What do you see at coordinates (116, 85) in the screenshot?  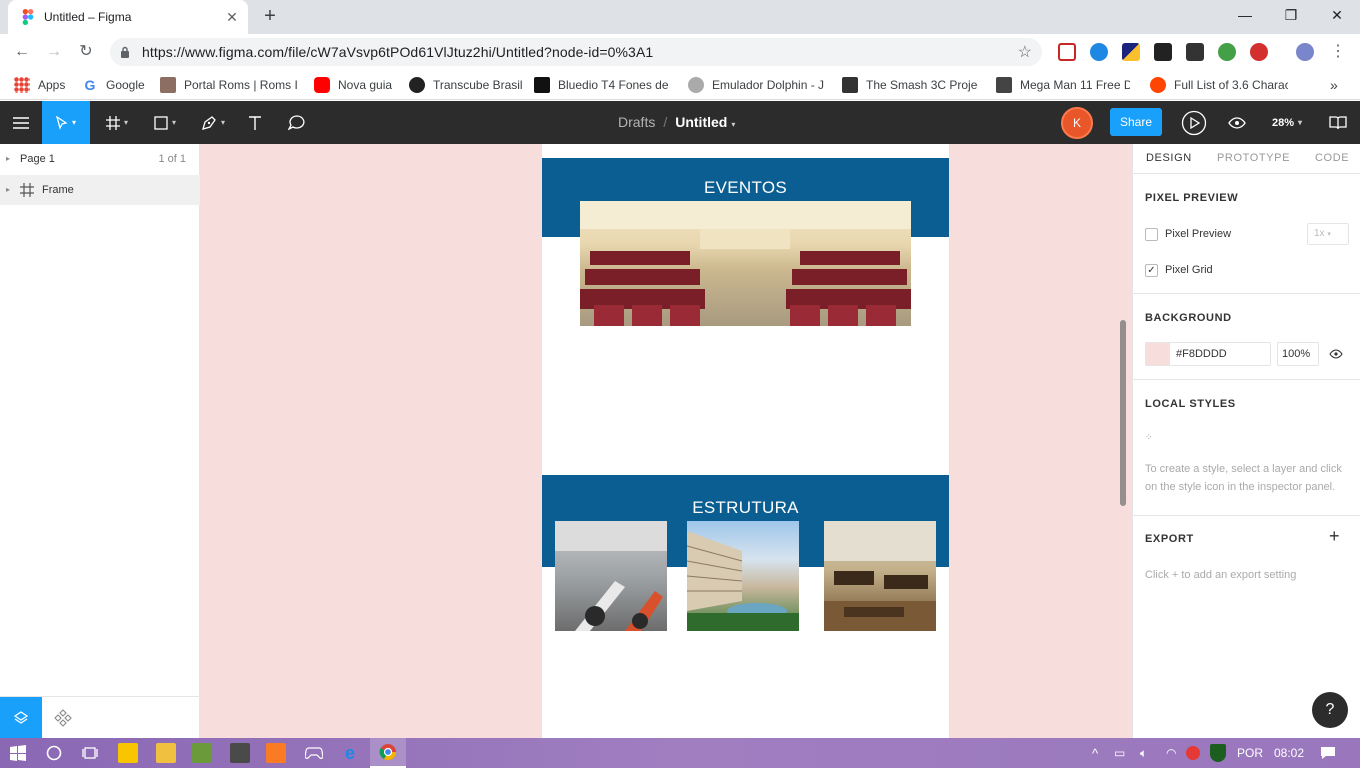 I see `bookmark-google: G Google` at bounding box center [116, 85].